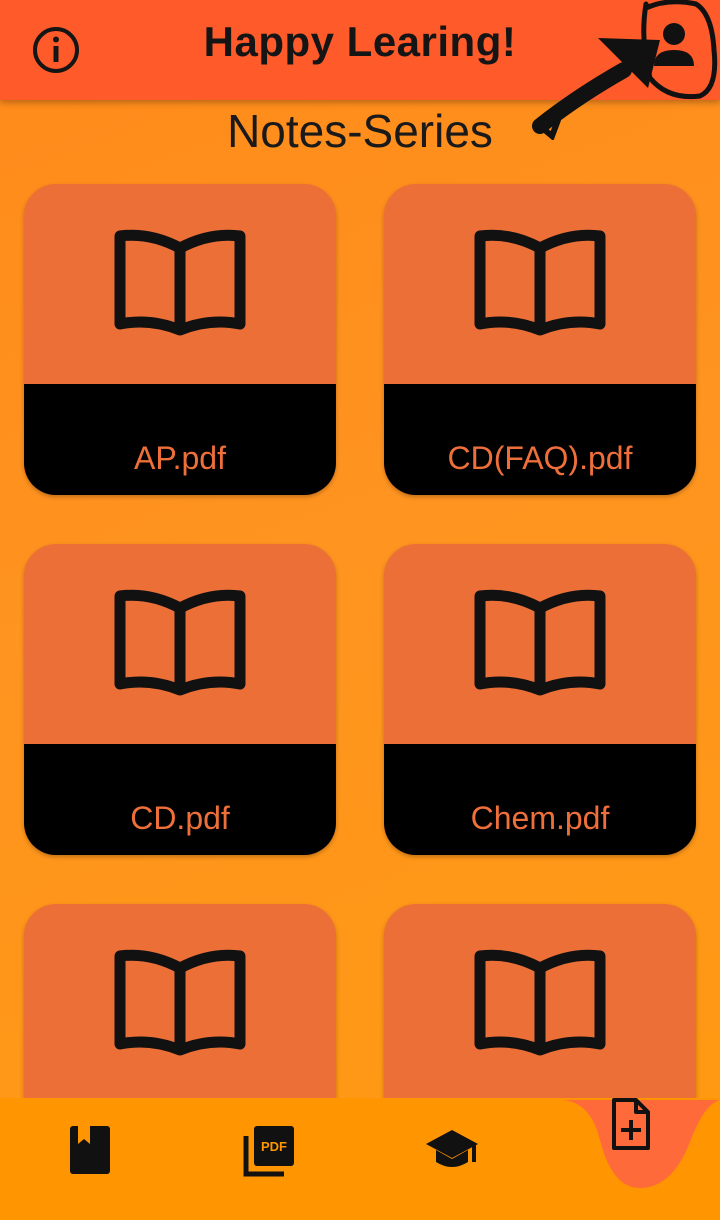  I want to click on nav-item-pdf: PDF, so click(270, 1150).